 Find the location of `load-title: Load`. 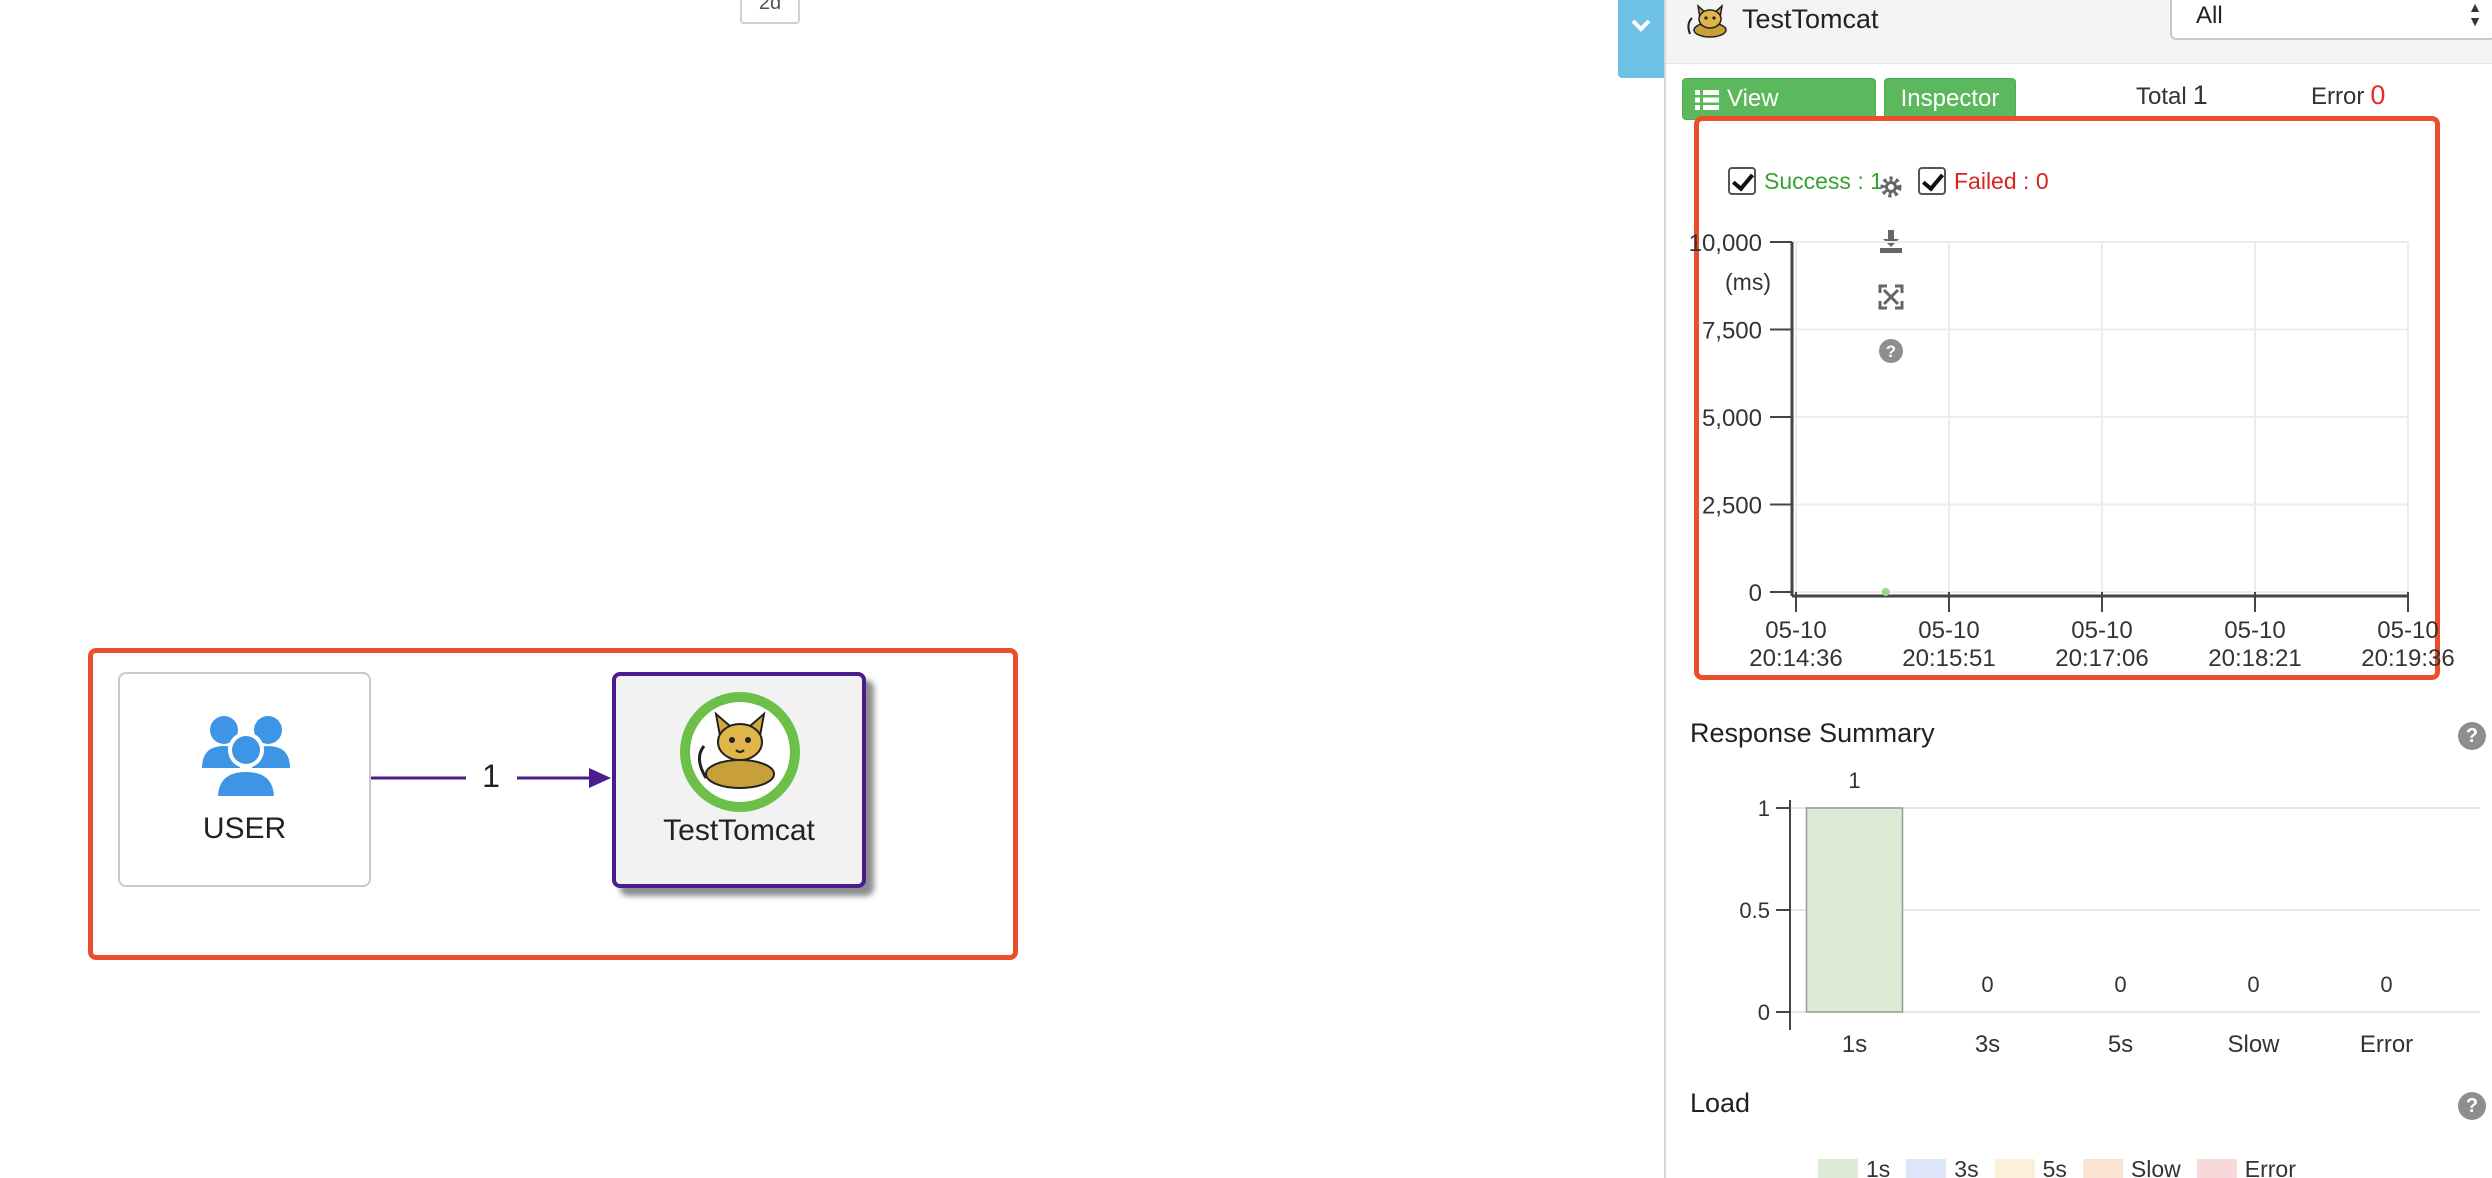

load-title: Load is located at coordinates (1720, 1103).